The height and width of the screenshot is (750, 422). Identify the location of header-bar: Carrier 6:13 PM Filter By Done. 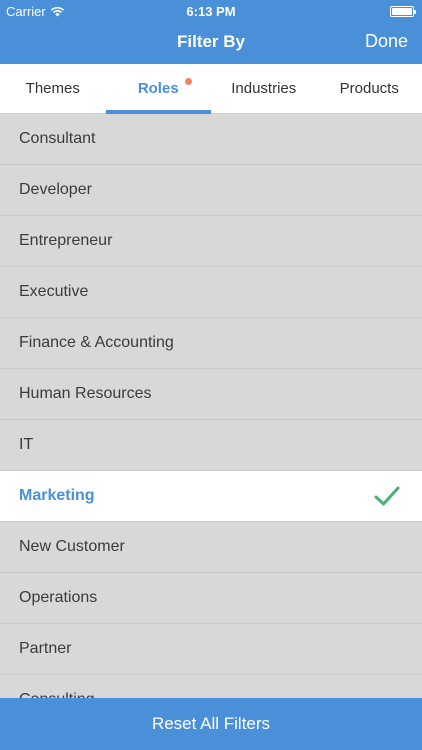
(211, 32).